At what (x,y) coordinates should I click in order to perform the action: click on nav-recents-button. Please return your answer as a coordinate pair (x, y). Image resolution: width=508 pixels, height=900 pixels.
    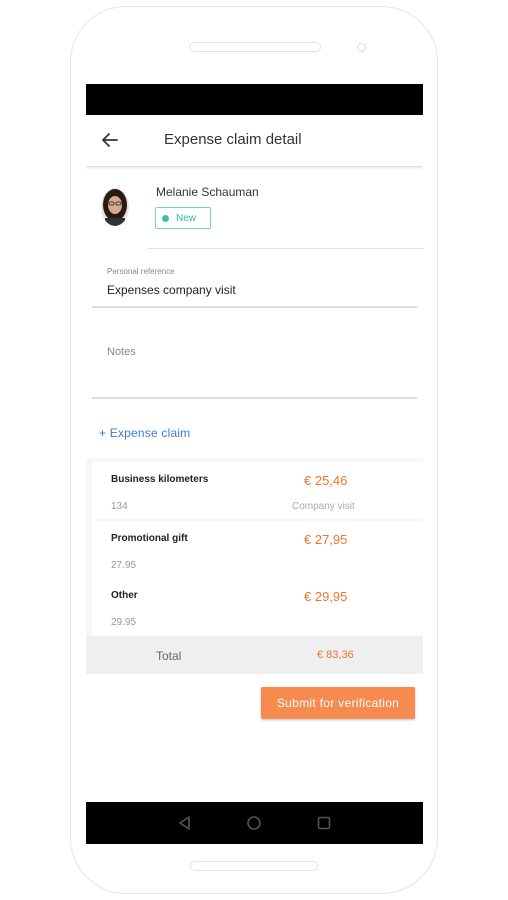
    Looking at the image, I should click on (324, 823).